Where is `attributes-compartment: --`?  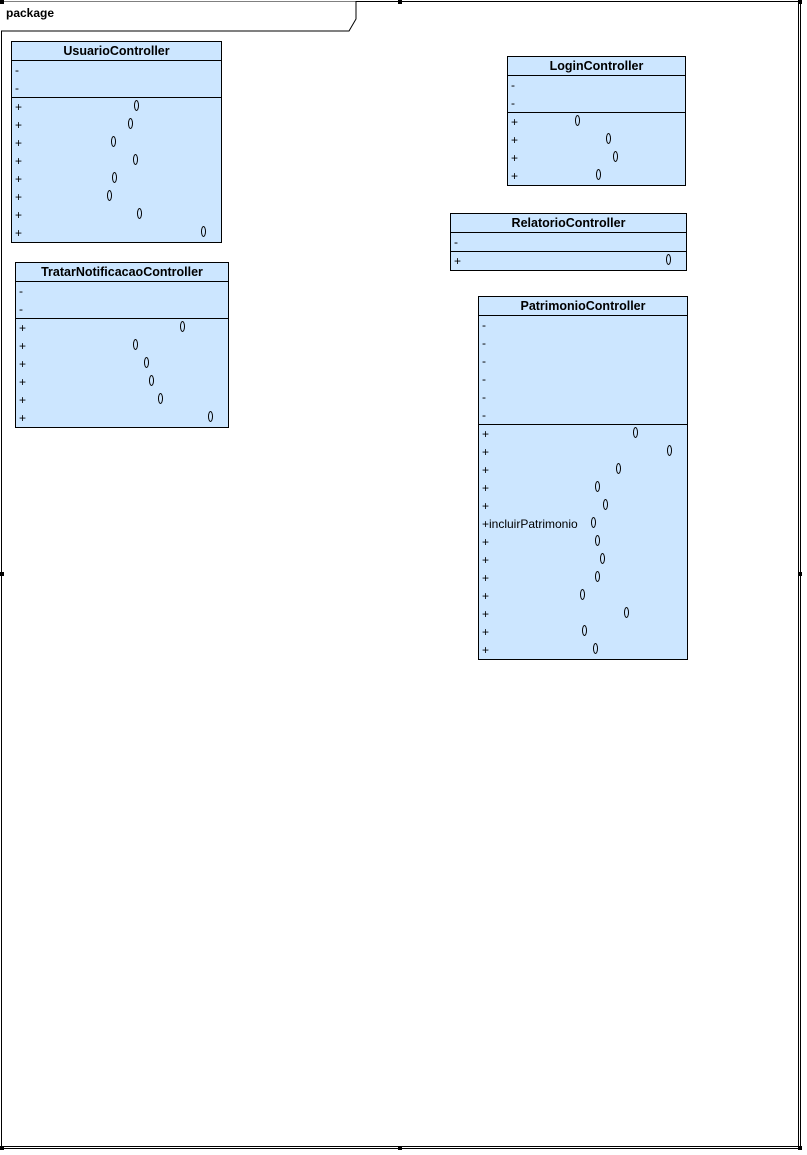
attributes-compartment: -- is located at coordinates (596, 94).